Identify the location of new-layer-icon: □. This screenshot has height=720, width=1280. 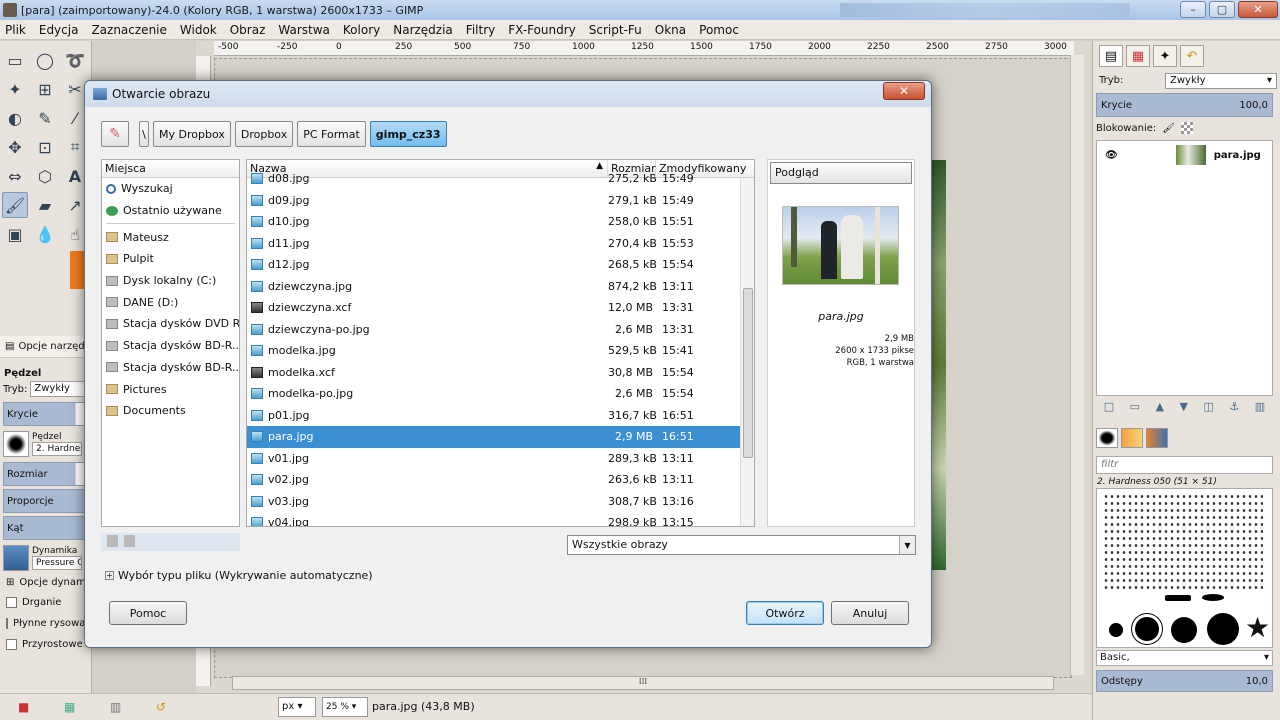
(1109, 406).